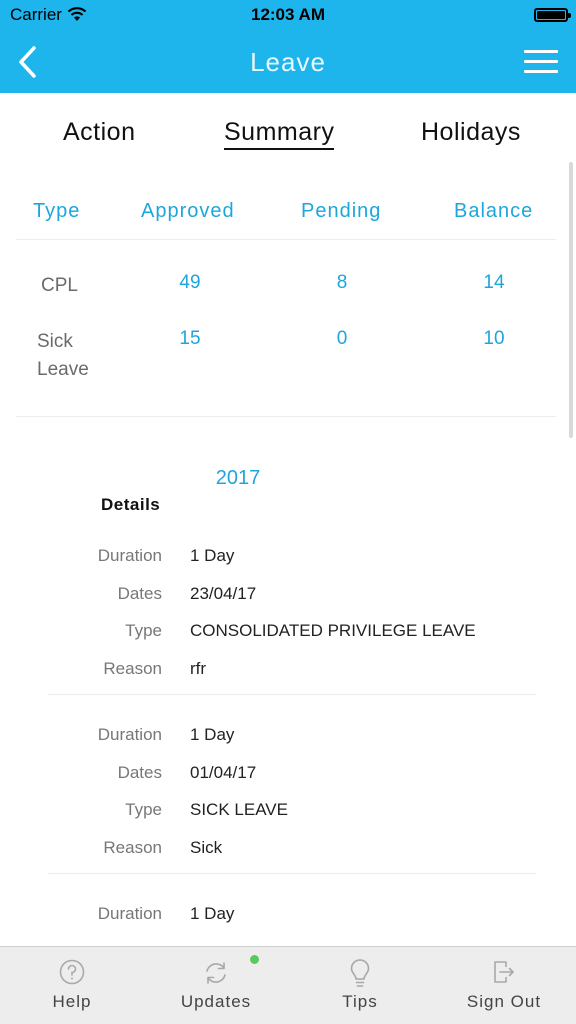  Describe the element at coordinates (131, 504) in the screenshot. I see `details-title: Details` at that location.